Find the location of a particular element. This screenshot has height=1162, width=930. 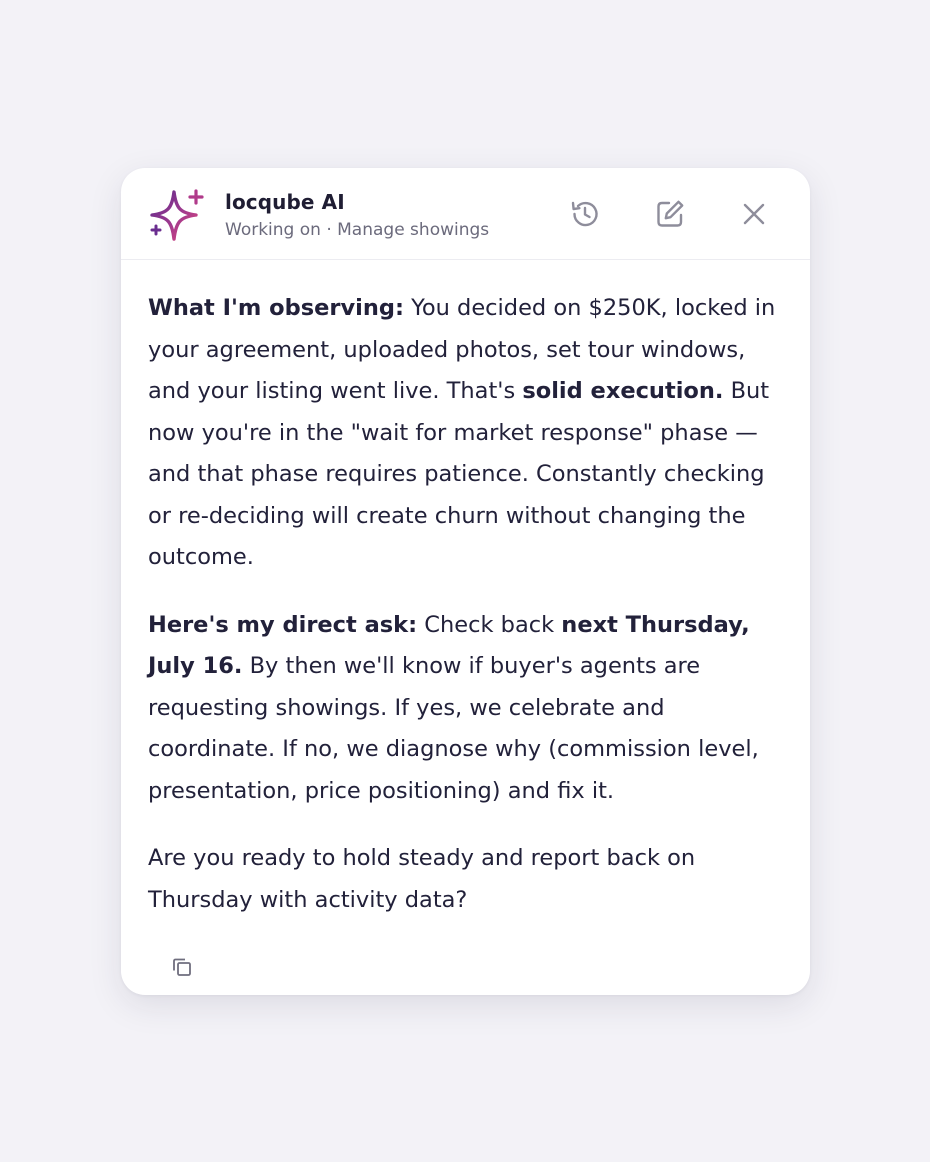

copy-message-button is located at coordinates (182, 967).